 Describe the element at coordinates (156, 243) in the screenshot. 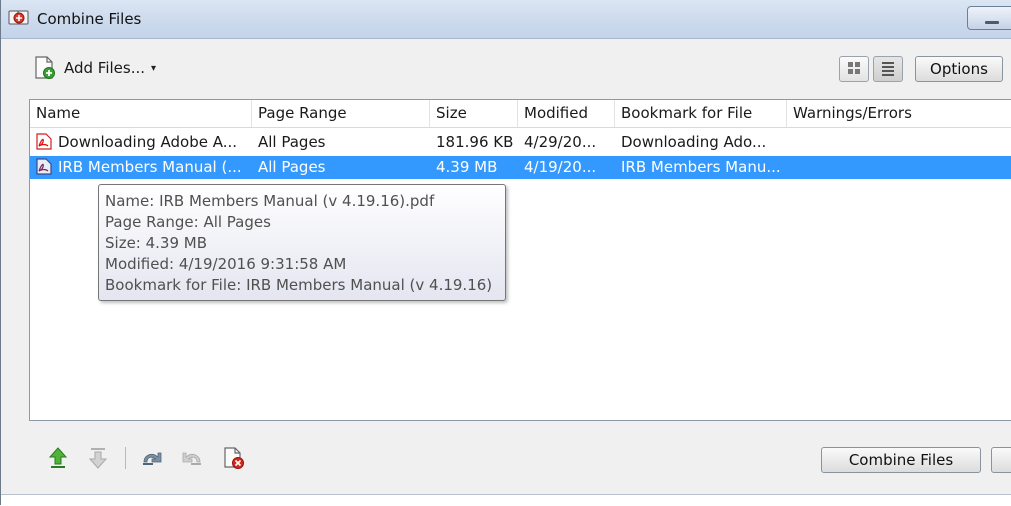

I see `tooltip-size: Size: 4.39 MB` at that location.